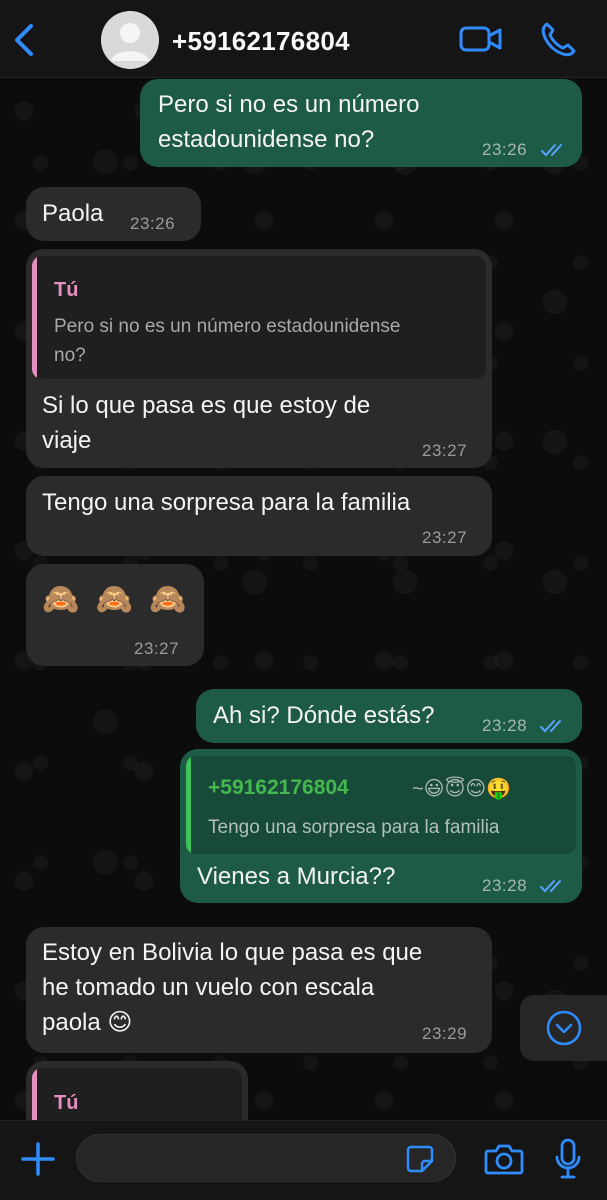  What do you see at coordinates (226, 502) in the screenshot?
I see `message-text: Tengo una sorpresa para la familia` at bounding box center [226, 502].